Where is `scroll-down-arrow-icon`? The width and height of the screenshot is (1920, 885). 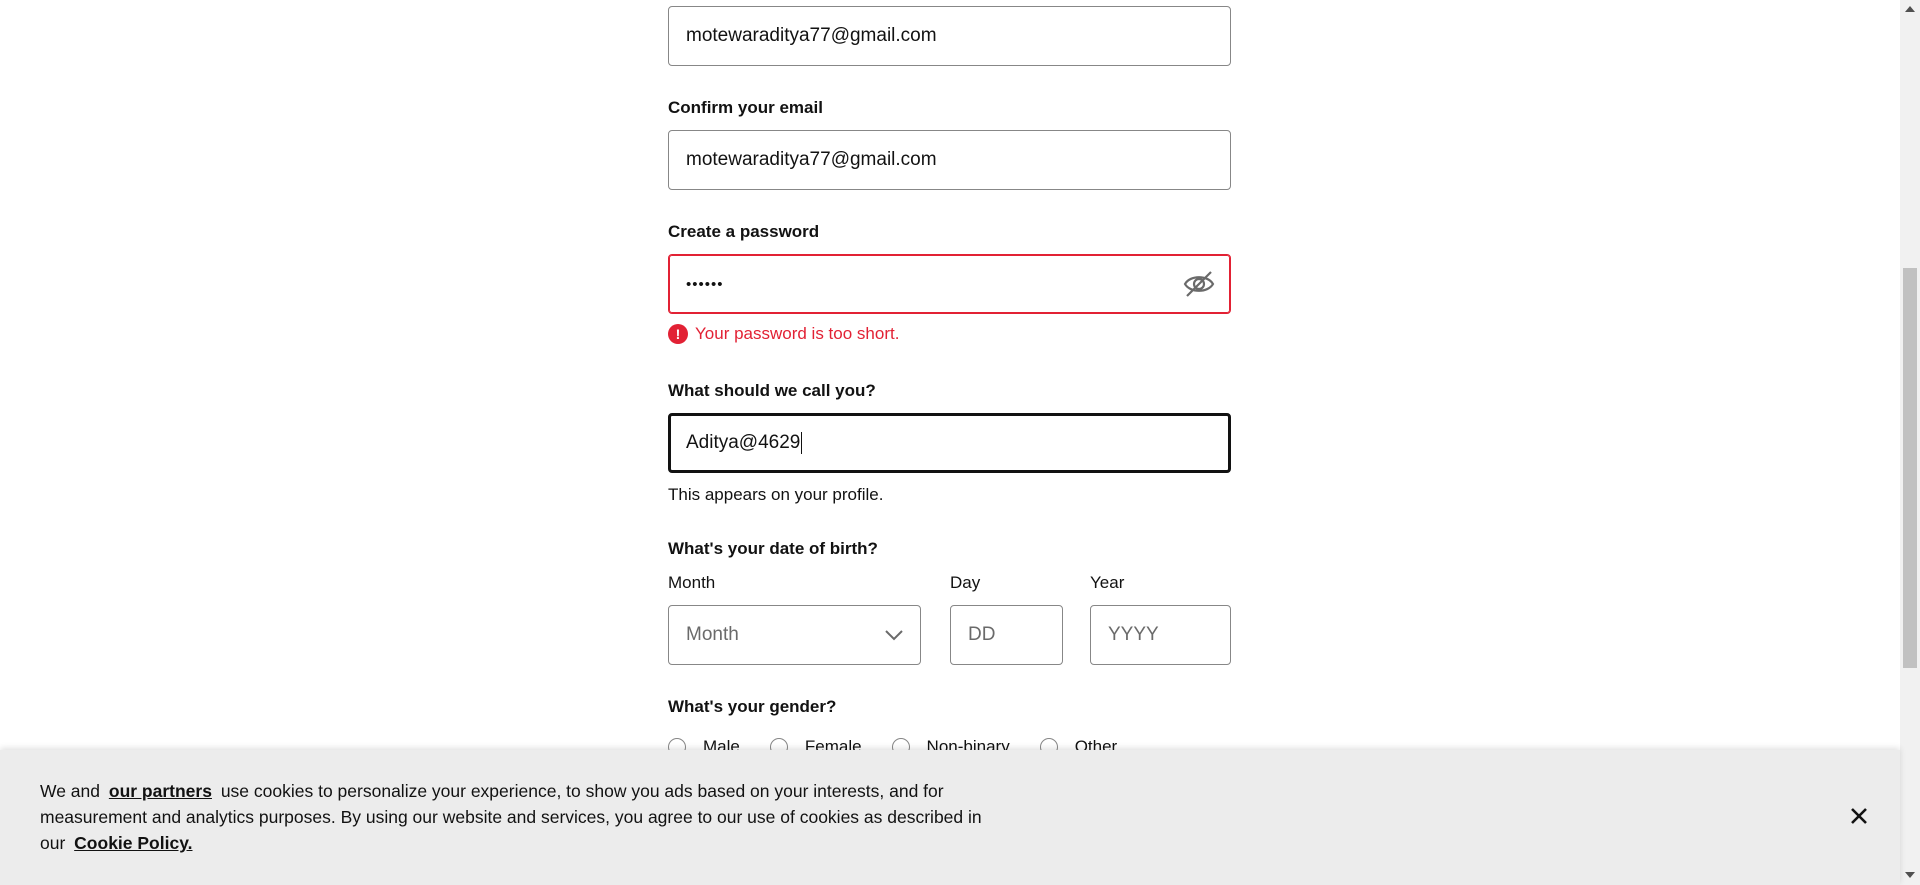 scroll-down-arrow-icon is located at coordinates (1910, 875).